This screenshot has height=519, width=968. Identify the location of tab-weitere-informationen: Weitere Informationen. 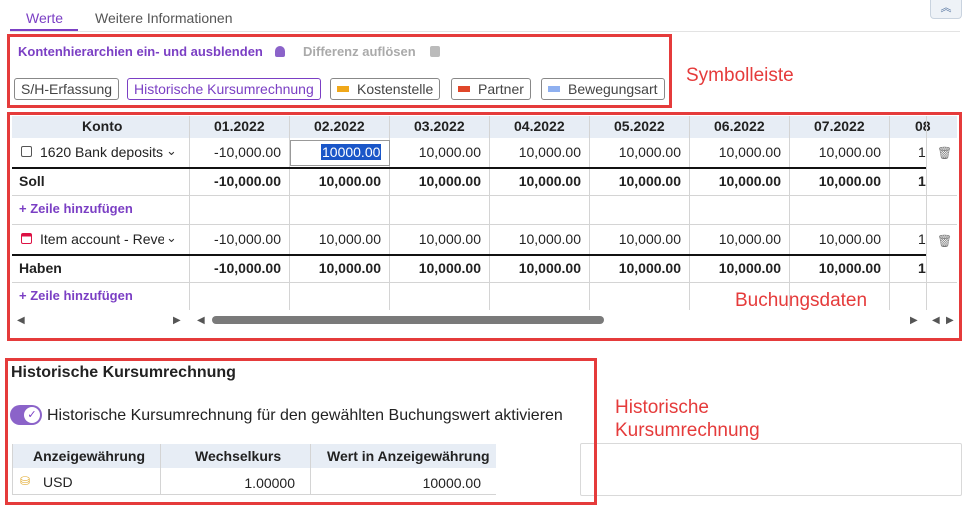
(163, 18).